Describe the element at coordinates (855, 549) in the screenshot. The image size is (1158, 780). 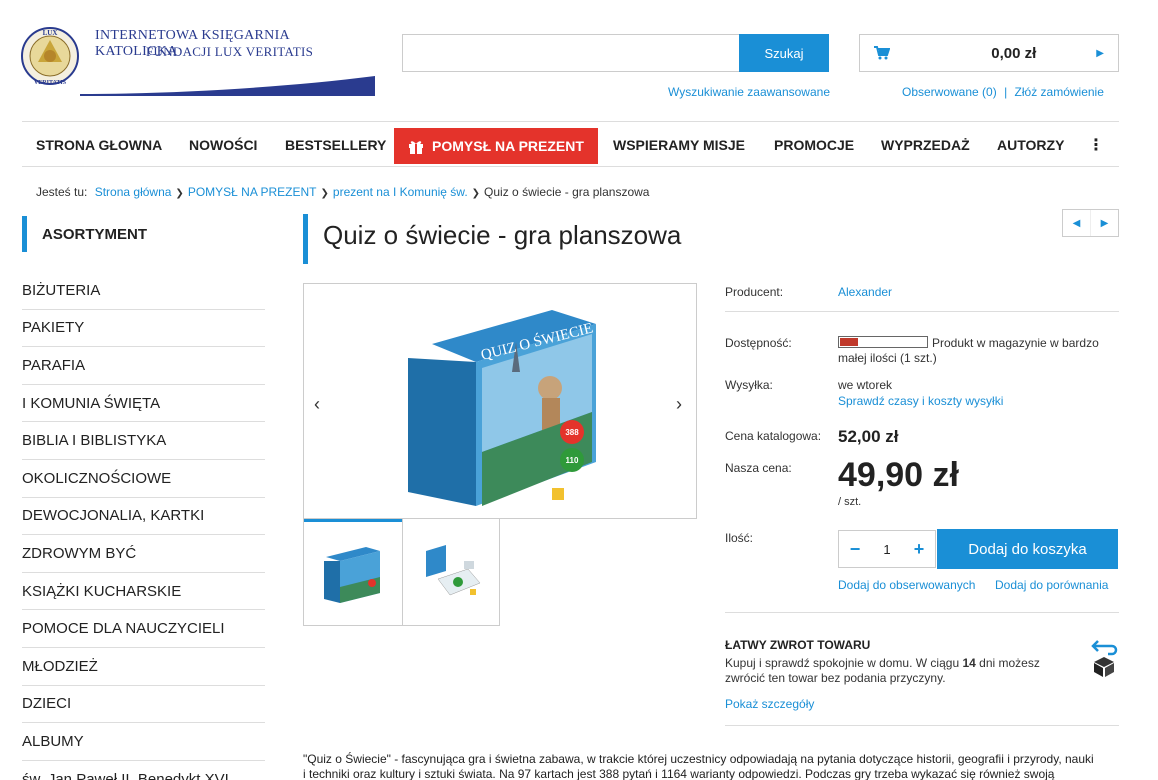
I see `minus-icon: −` at that location.